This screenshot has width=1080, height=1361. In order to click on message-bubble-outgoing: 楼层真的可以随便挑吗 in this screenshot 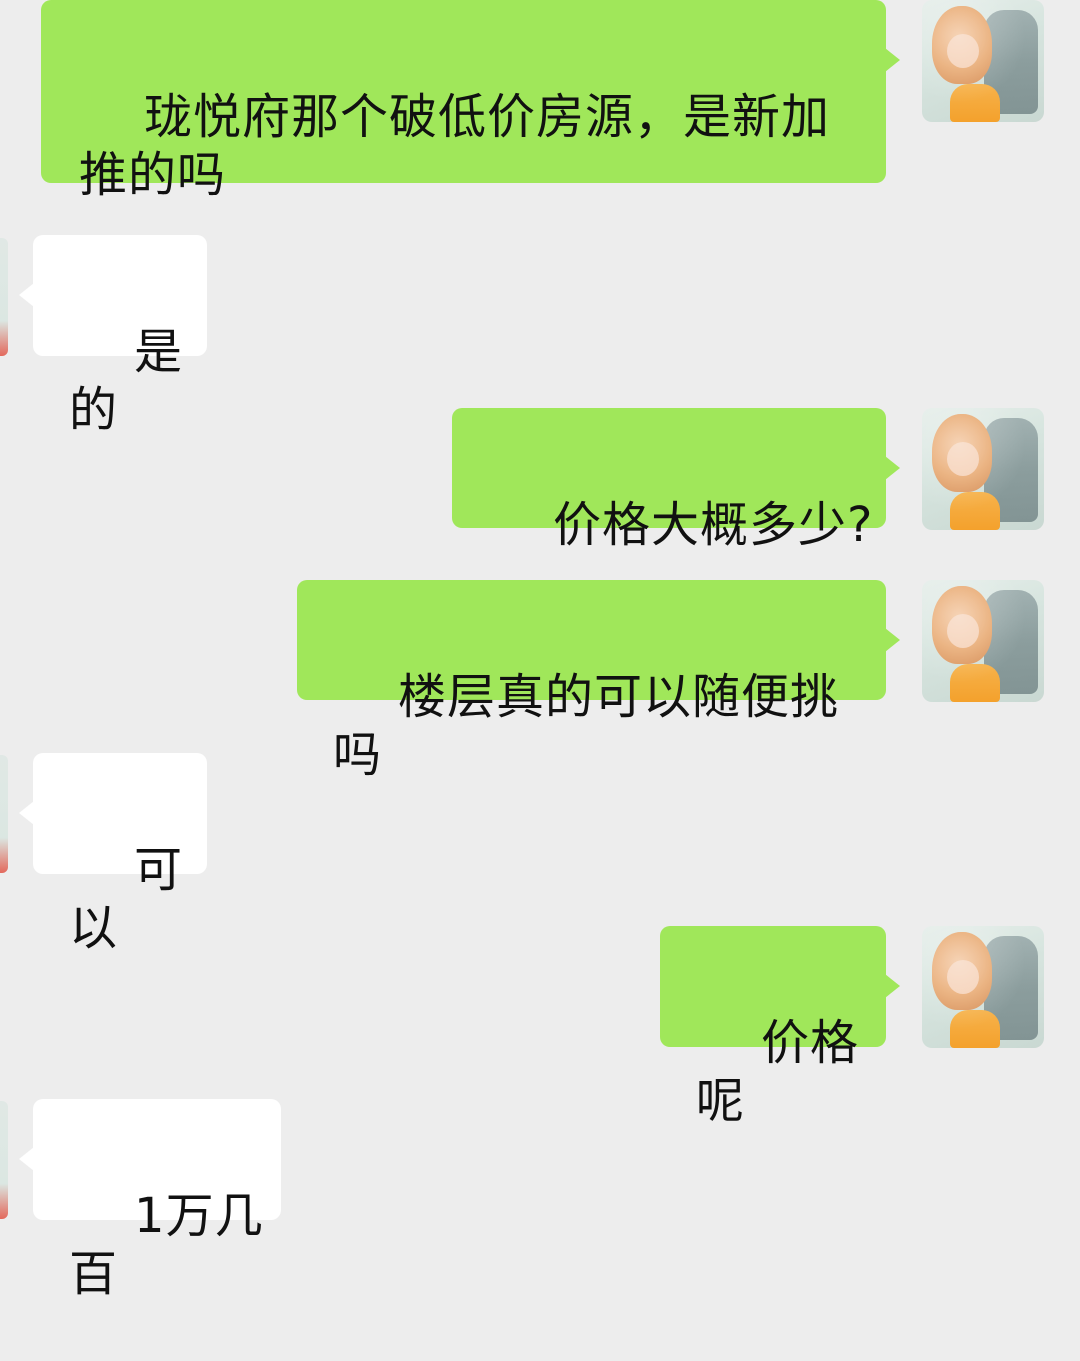, I will do `click(598, 681)`.